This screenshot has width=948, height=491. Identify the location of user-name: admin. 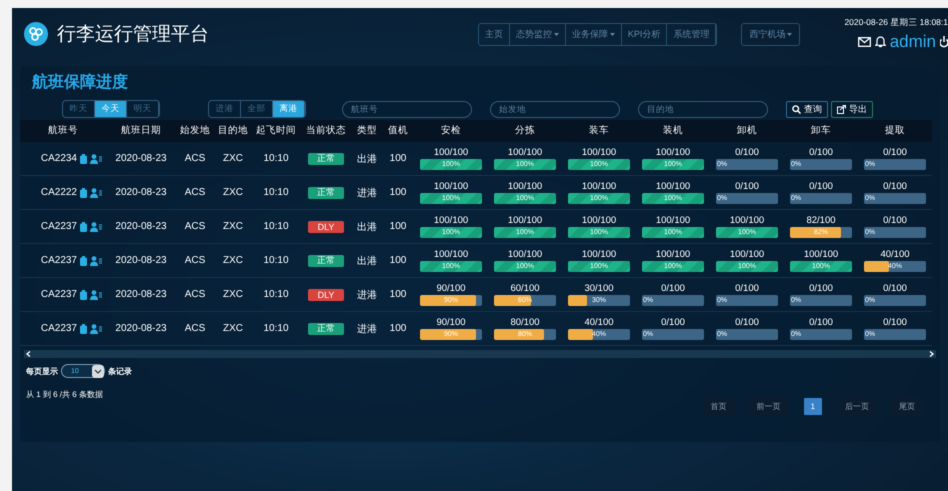
(913, 42).